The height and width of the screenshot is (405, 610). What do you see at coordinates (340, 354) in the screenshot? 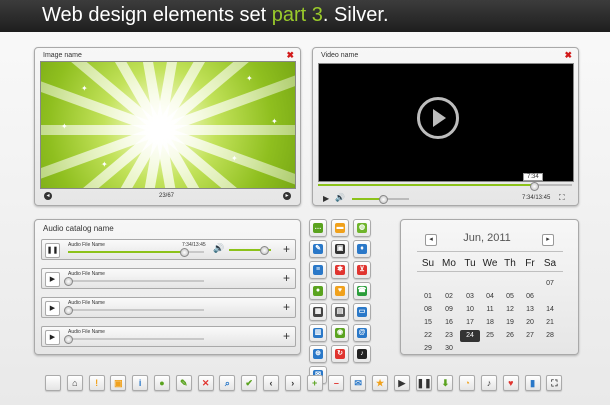
I see `refresh-icon: ↻` at bounding box center [340, 354].